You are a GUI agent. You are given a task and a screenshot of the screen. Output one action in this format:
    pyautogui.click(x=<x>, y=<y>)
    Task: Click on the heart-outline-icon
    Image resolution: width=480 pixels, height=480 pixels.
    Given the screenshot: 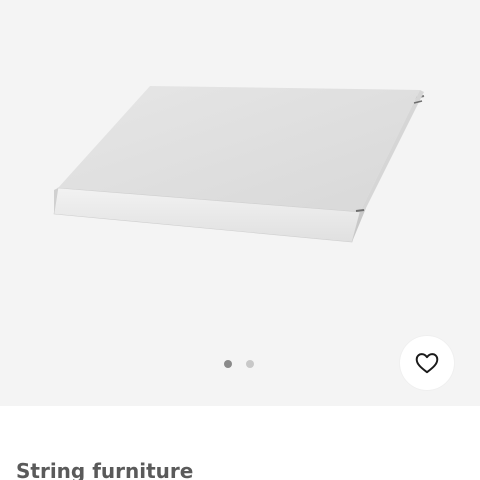 What is the action you would take?
    pyautogui.click(x=427, y=363)
    